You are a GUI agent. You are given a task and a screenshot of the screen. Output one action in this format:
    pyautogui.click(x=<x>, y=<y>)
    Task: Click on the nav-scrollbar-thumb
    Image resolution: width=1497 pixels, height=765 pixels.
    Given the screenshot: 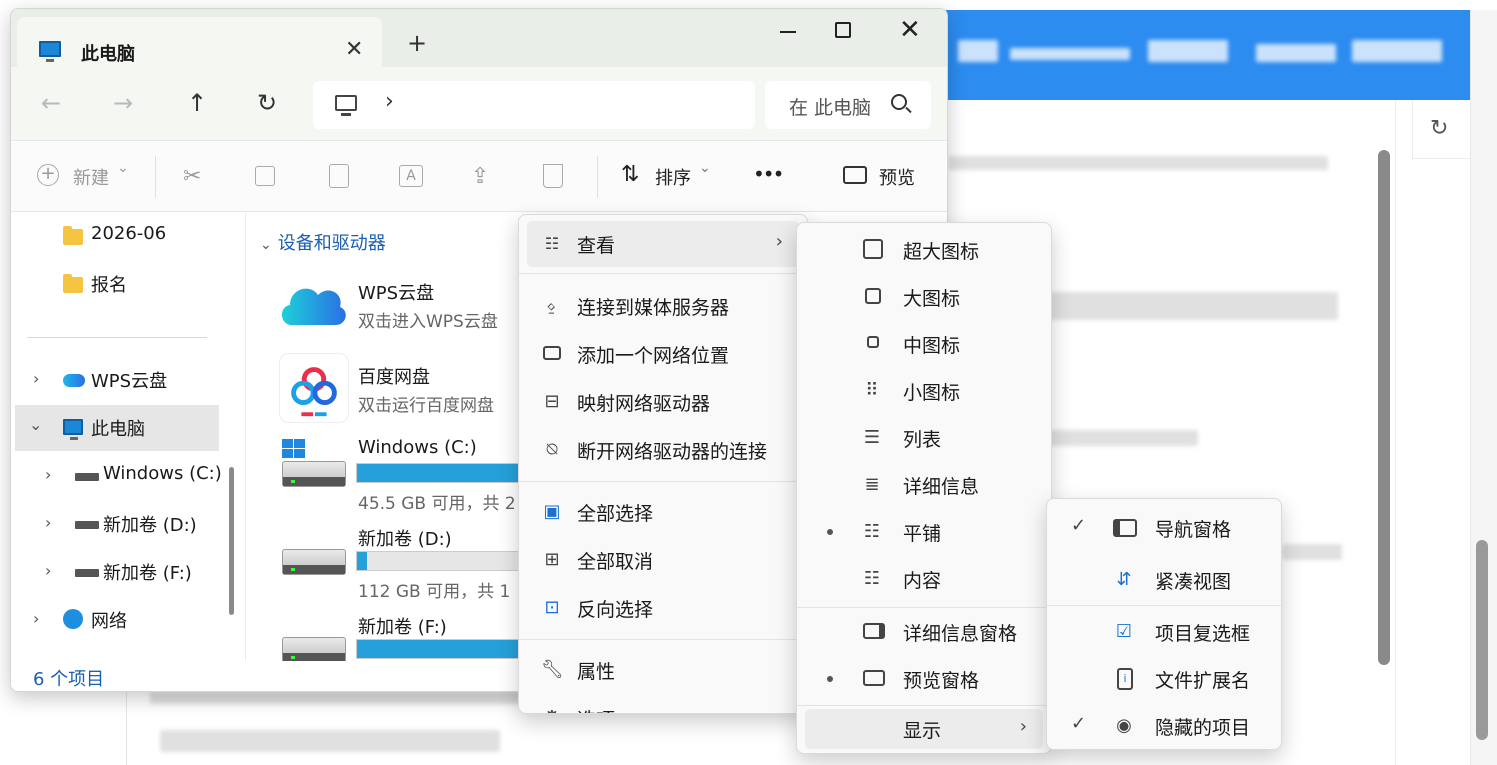 What is the action you would take?
    pyautogui.click(x=231, y=541)
    